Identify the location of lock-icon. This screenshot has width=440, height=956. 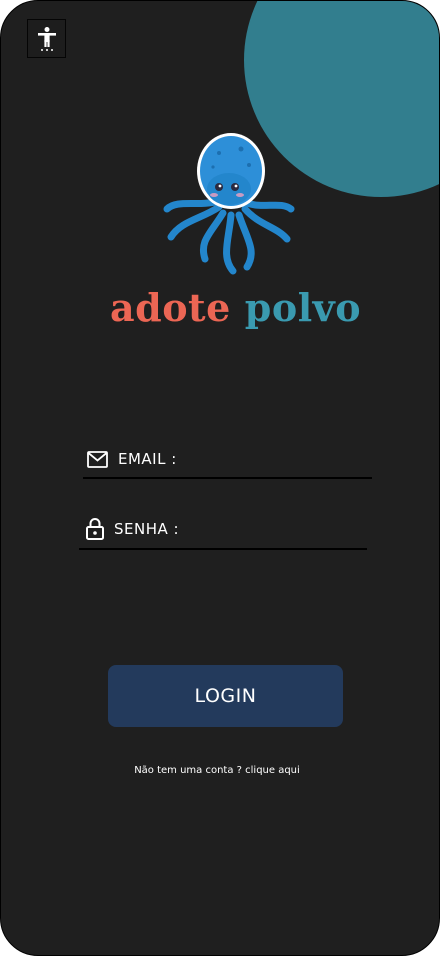
(95, 529).